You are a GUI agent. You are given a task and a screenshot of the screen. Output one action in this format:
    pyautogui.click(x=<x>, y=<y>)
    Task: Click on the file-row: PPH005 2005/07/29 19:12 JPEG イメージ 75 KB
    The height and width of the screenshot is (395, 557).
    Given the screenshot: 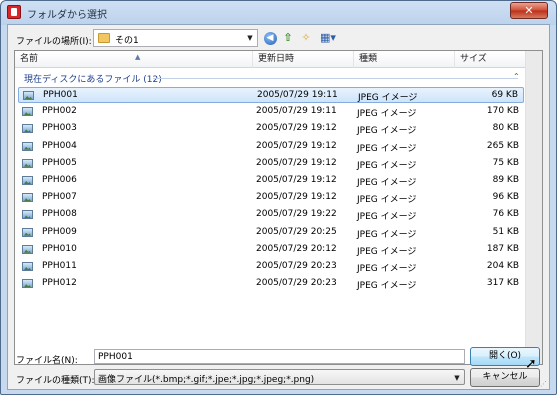 What is the action you would take?
    pyautogui.click(x=271, y=164)
    